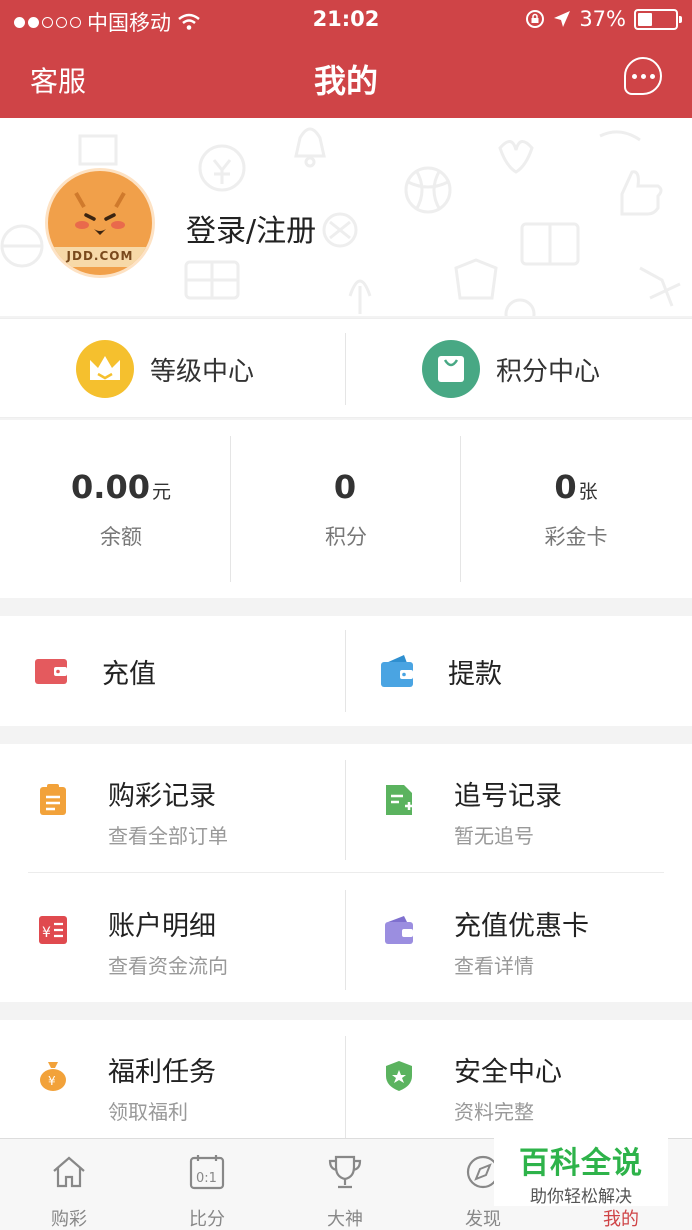  I want to click on bonus-card-value-row: 0张, so click(576, 487).